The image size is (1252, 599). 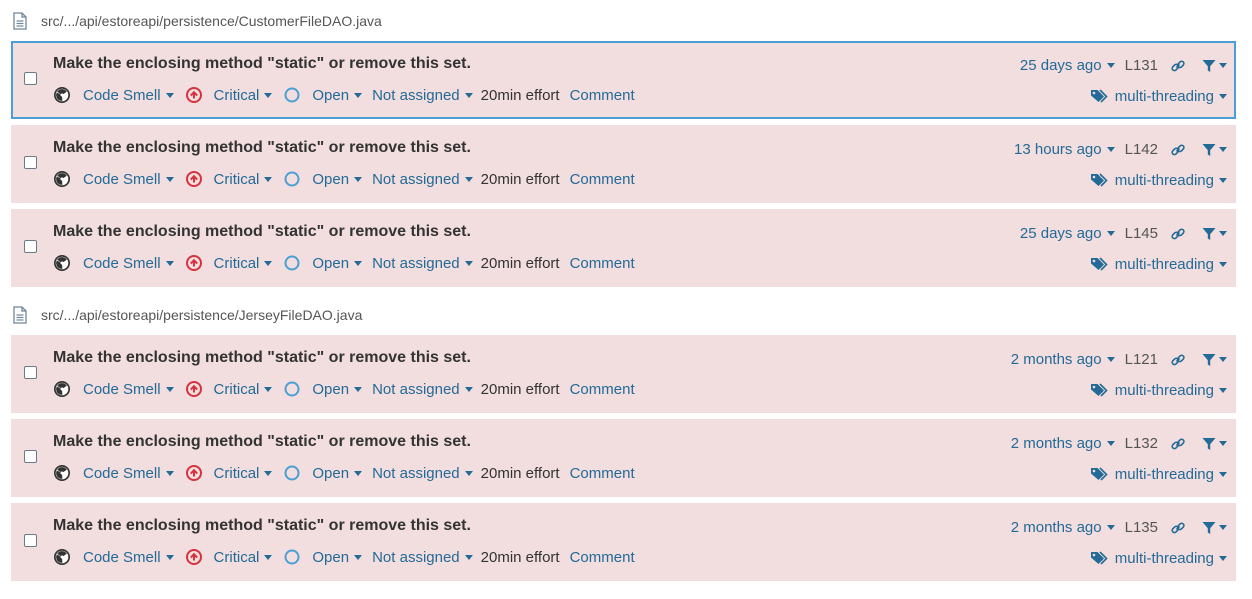 I want to click on issue-info: 13 hours ago L142, so click(x=1120, y=149).